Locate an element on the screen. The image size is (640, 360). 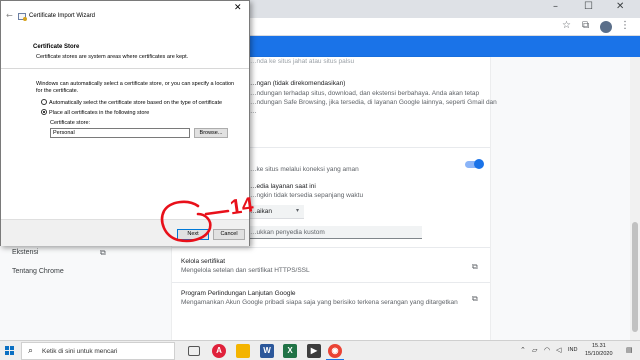
close-window-icon: ✕ is located at coordinates (620, 6).